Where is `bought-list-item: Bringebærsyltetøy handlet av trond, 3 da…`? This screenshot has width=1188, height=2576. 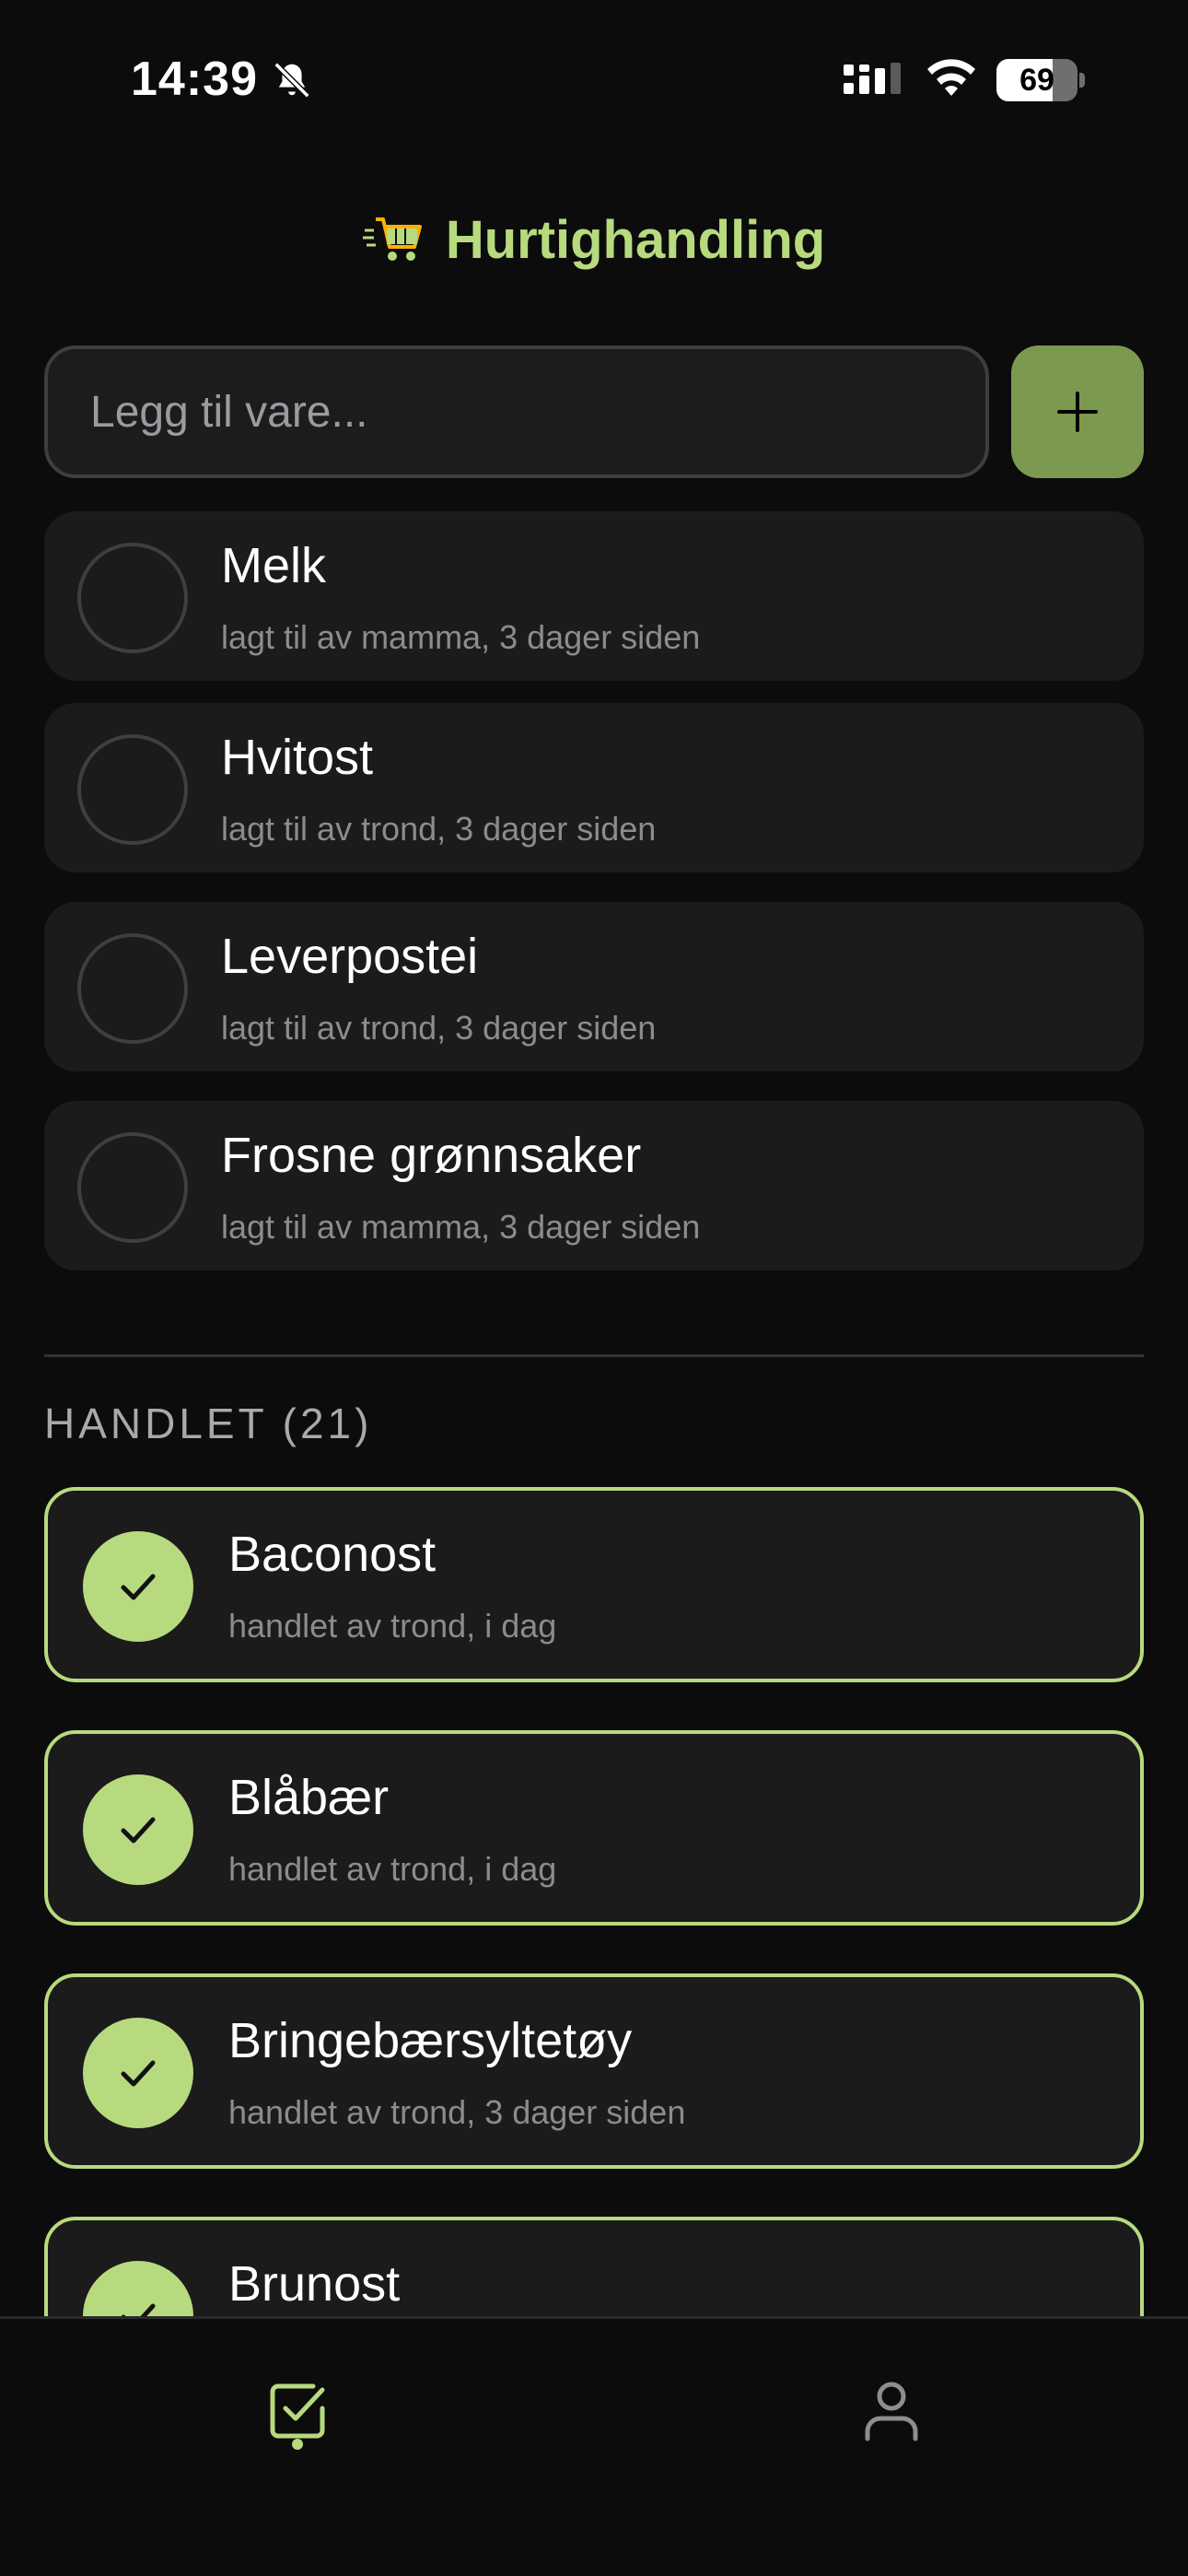 bought-list-item: Bringebærsyltetøy handlet av trond, 3 da… is located at coordinates (594, 2071).